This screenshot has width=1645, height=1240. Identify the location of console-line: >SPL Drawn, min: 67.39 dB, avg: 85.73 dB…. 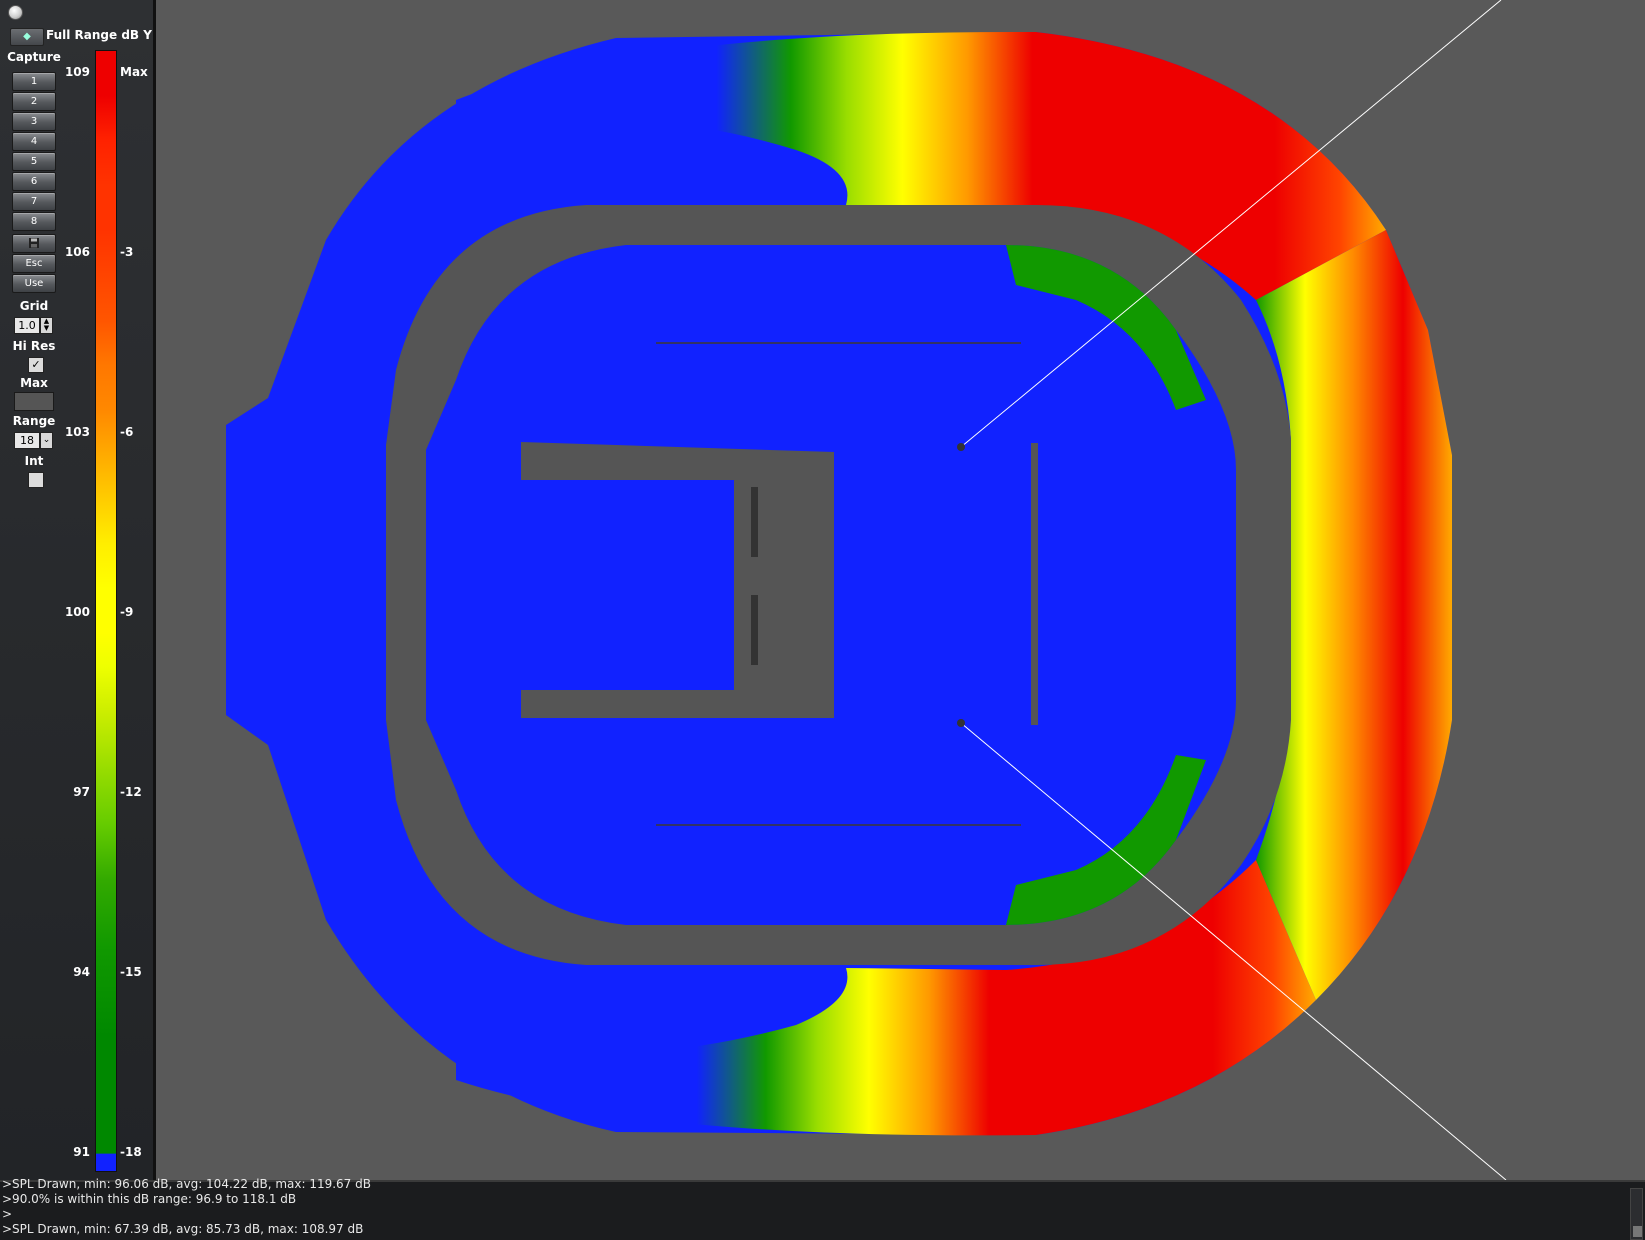
(183, 1229).